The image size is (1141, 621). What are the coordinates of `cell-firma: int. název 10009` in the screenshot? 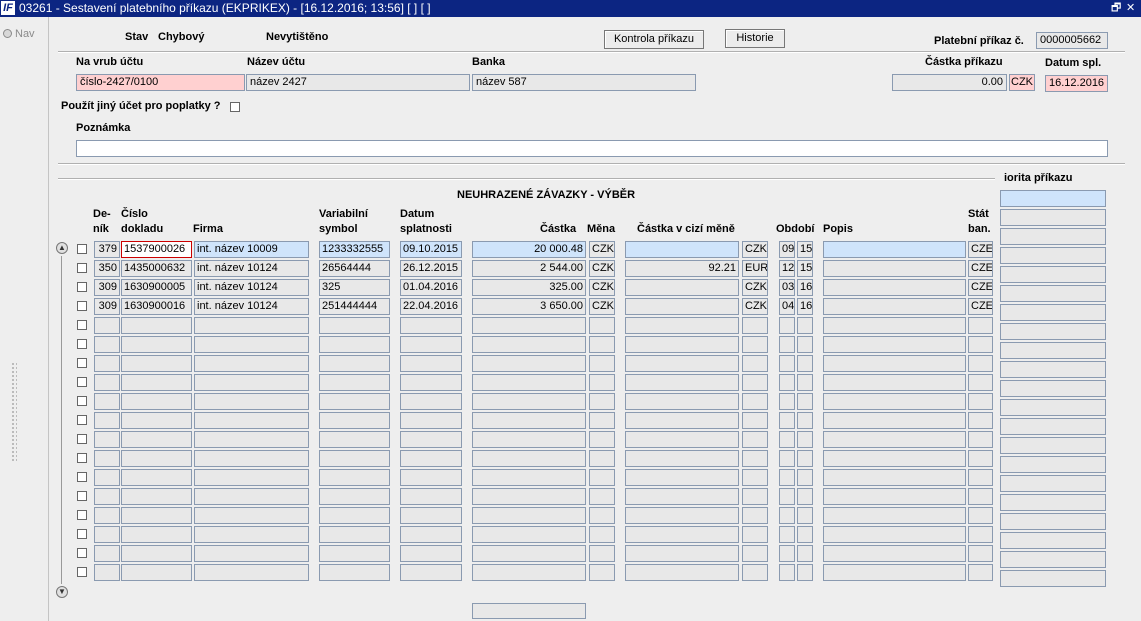 It's located at (251, 249).